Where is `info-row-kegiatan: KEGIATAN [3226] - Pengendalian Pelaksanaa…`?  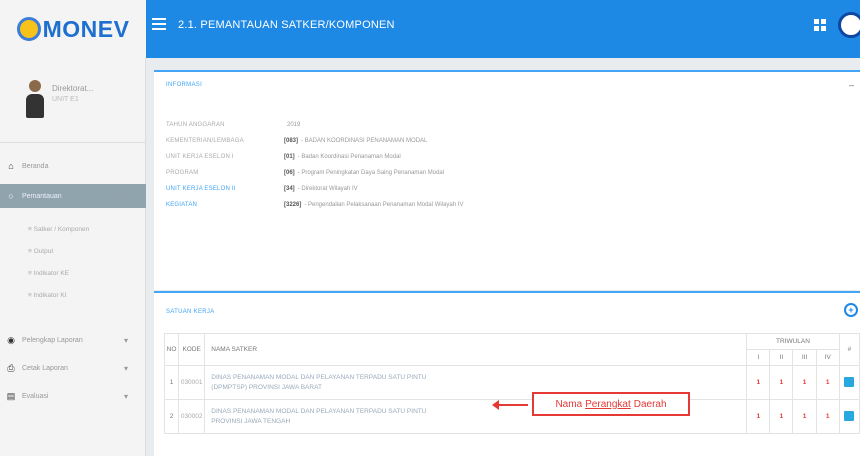 info-row-kegiatan: KEGIATAN [3226] - Pengendalian Pelaksanaa… is located at coordinates (315, 205).